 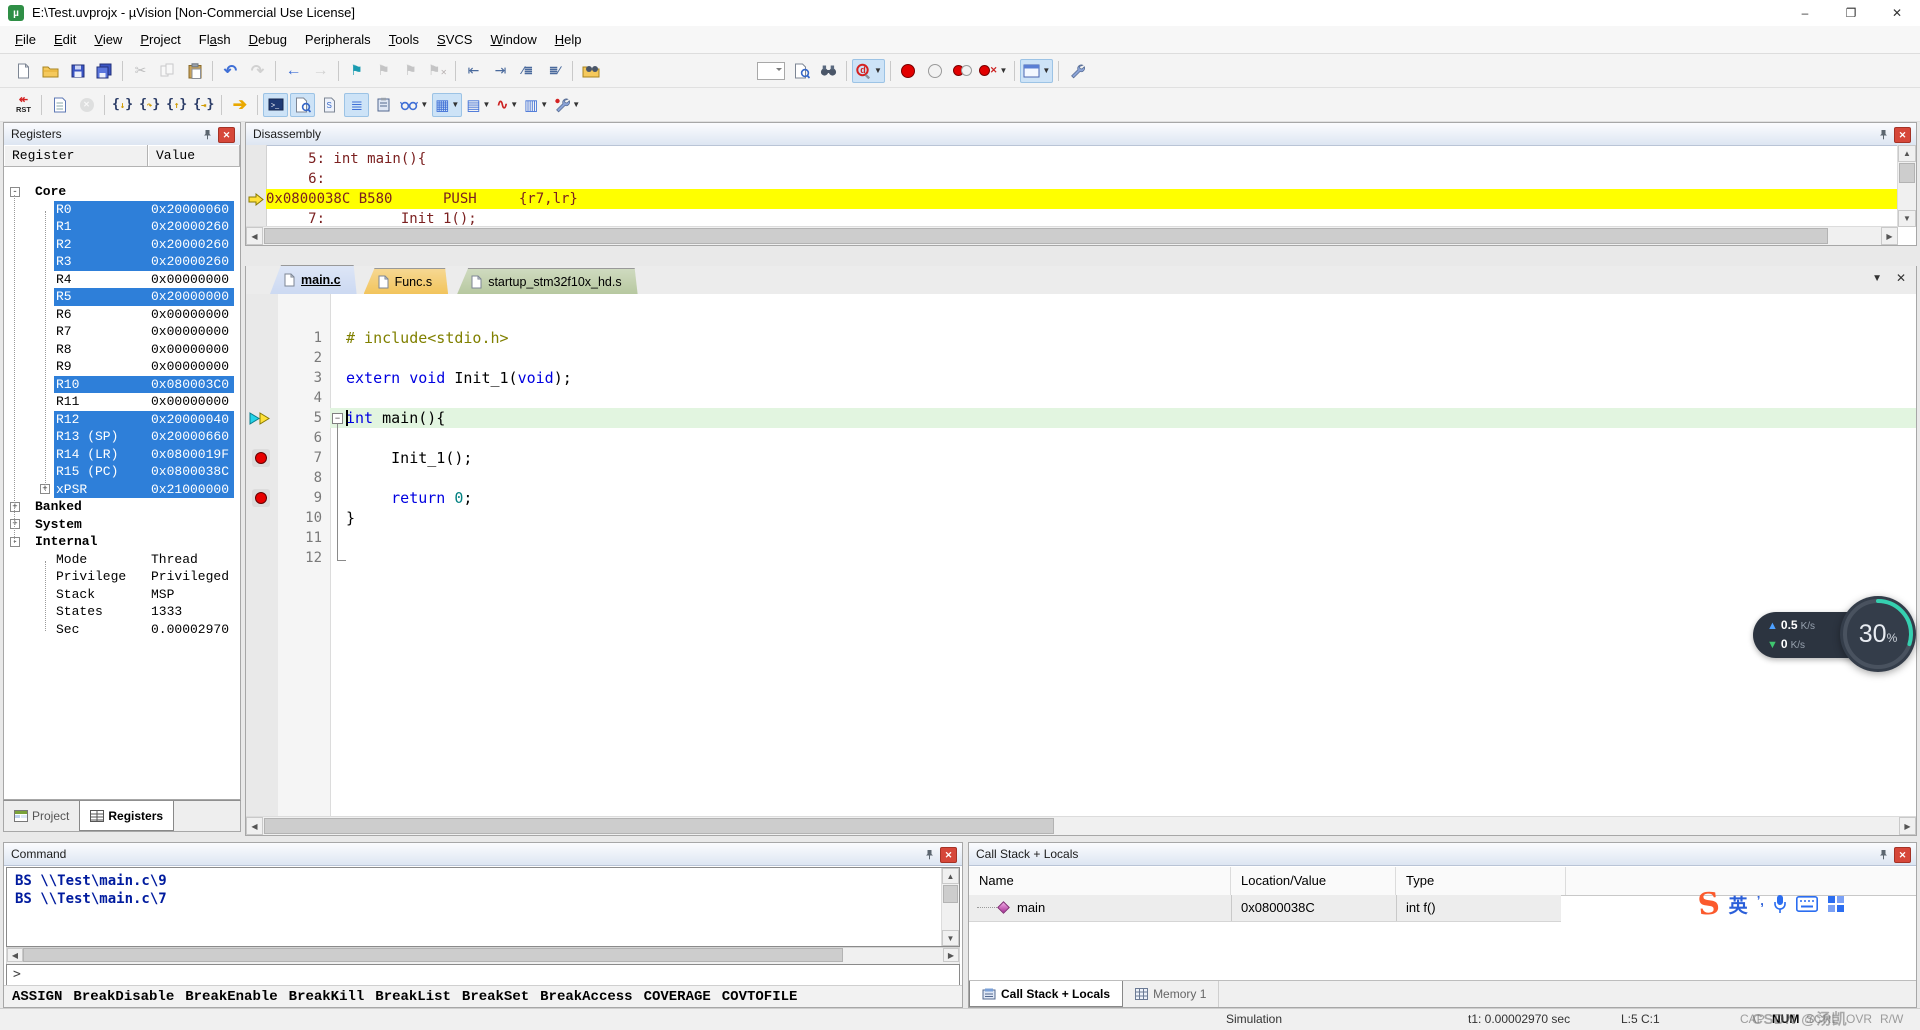 I want to click on register-row: Sec 0.00002970, so click(x=122, y=630).